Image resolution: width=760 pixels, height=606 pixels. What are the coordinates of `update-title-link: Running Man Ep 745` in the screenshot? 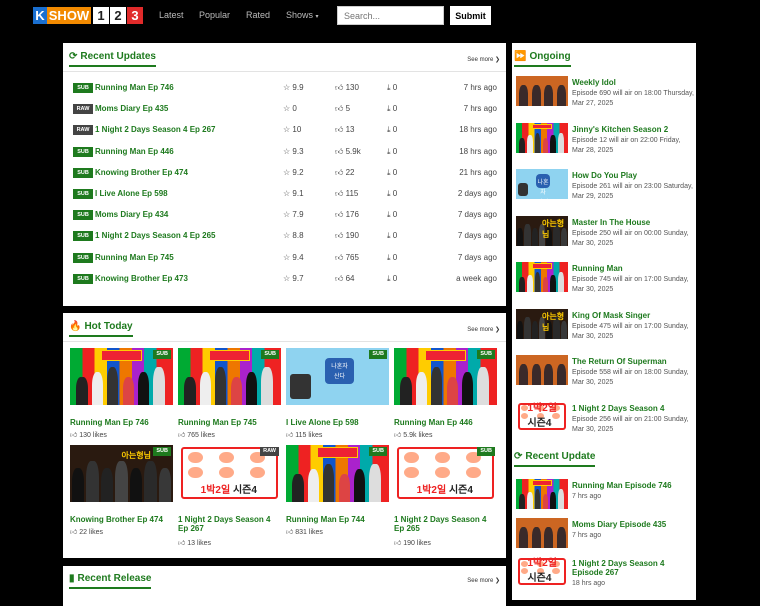 It's located at (134, 257).